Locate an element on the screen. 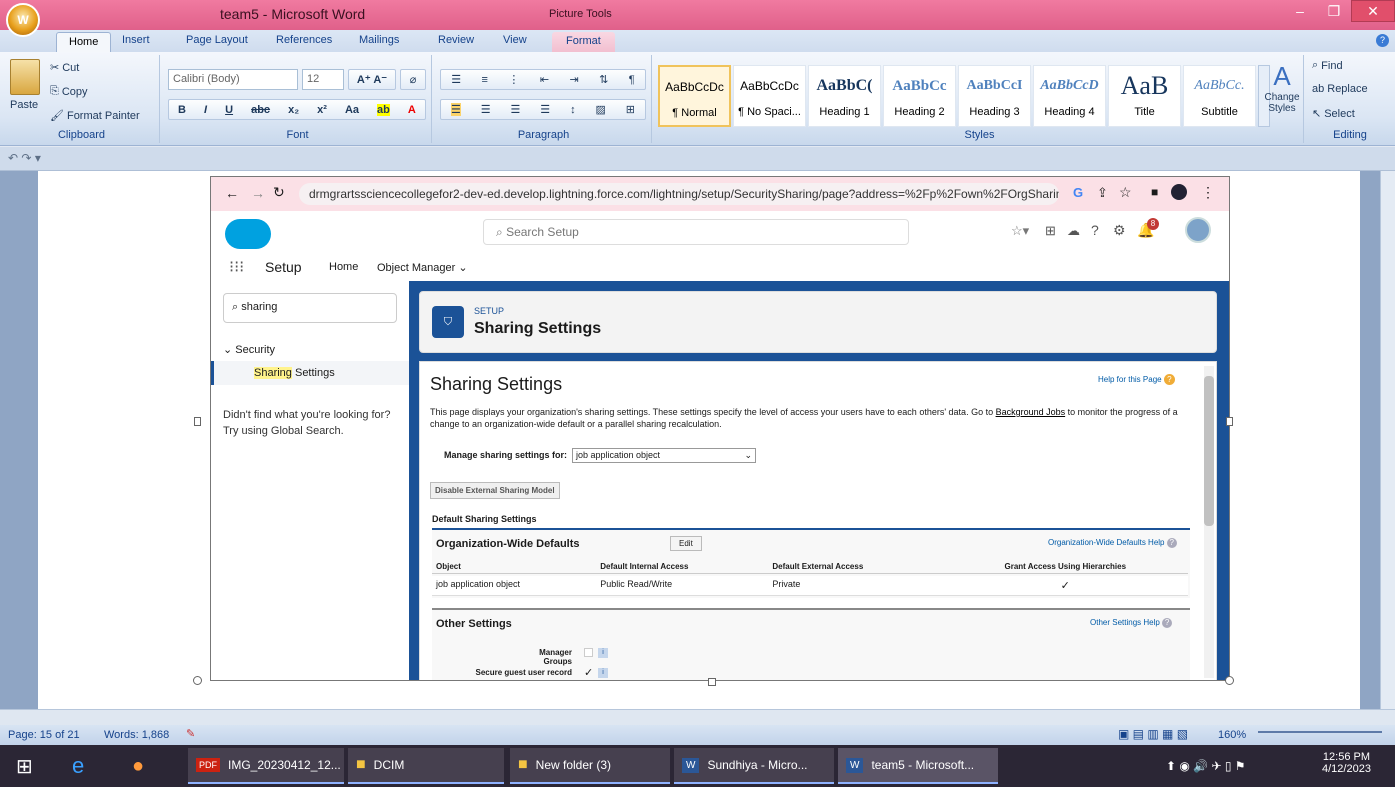 The height and width of the screenshot is (787, 1395). align-left-icon: ☰ is located at coordinates (455, 109).